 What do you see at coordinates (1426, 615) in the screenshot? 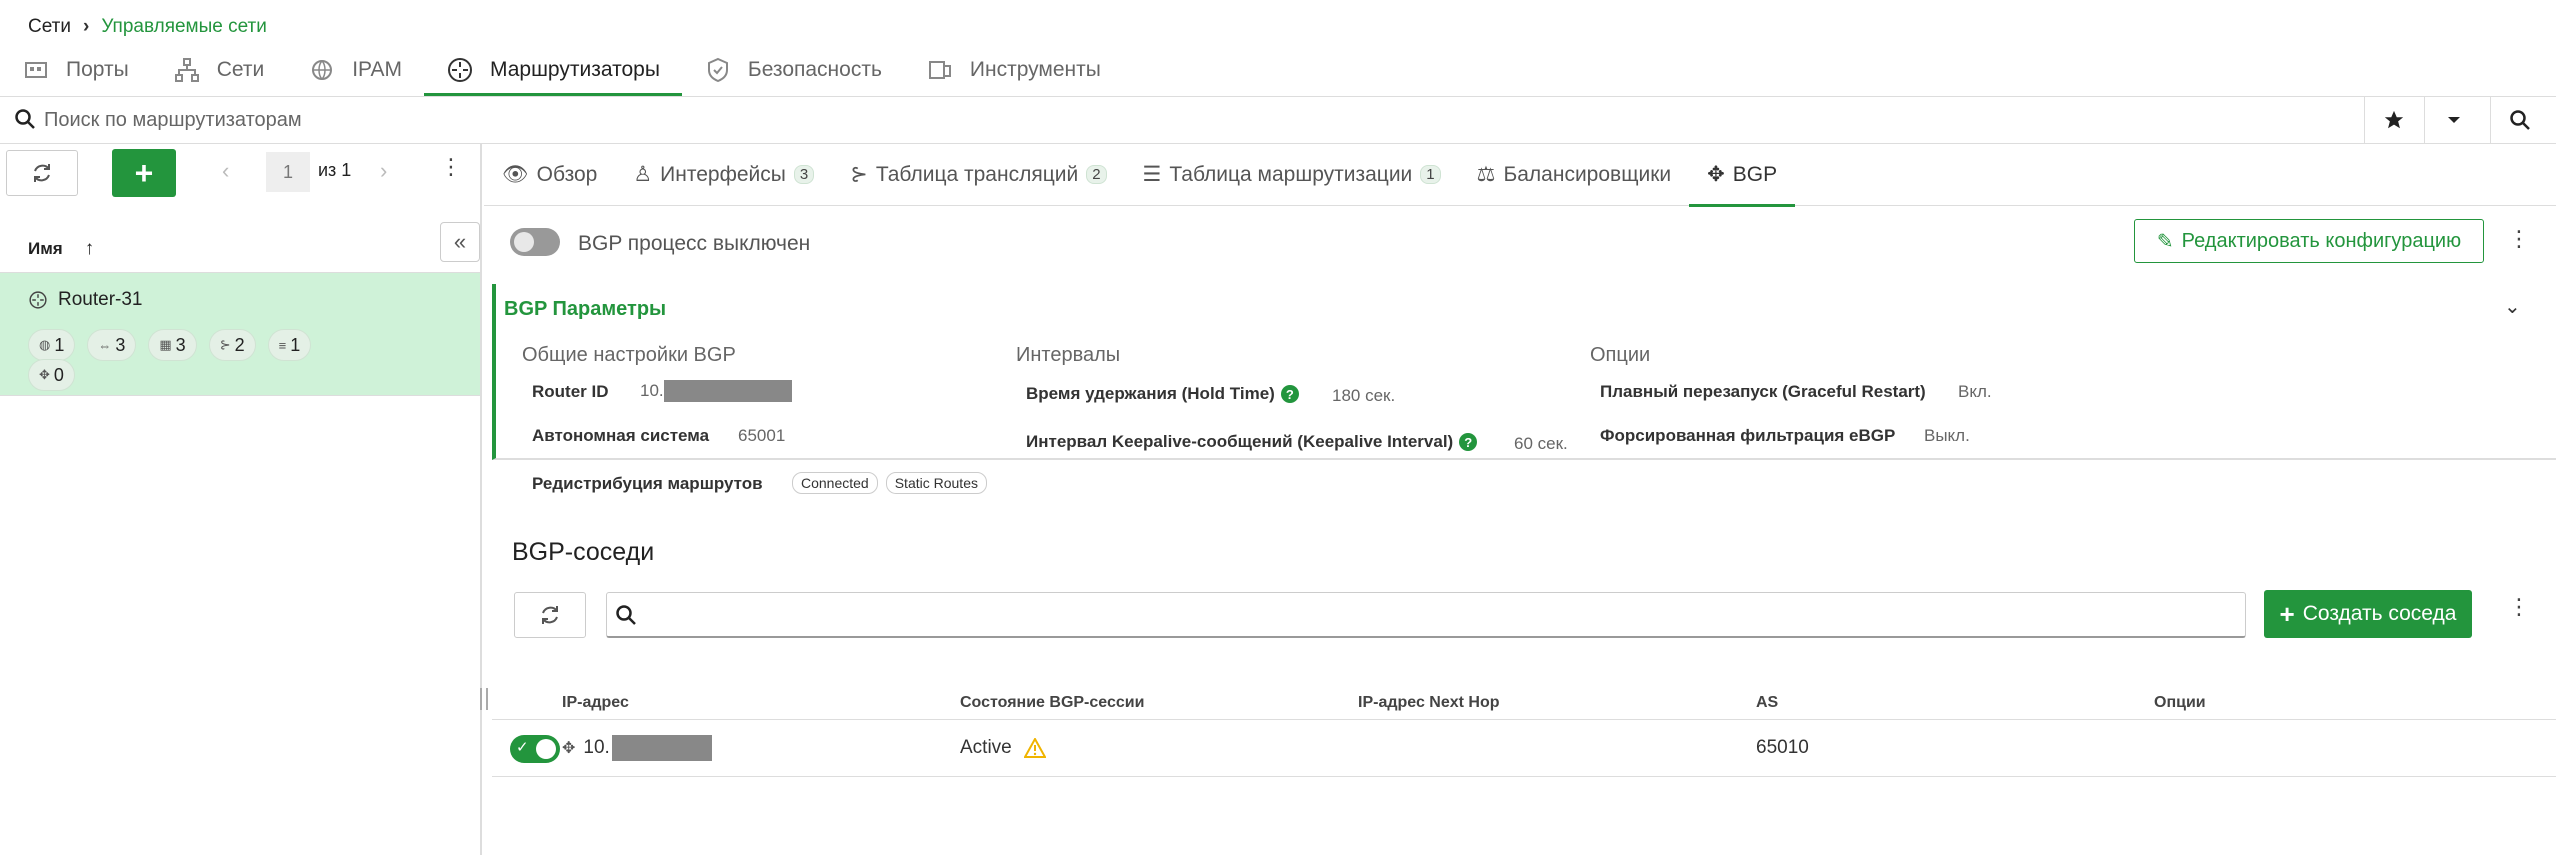
I see `neighbors-search-input` at bounding box center [1426, 615].